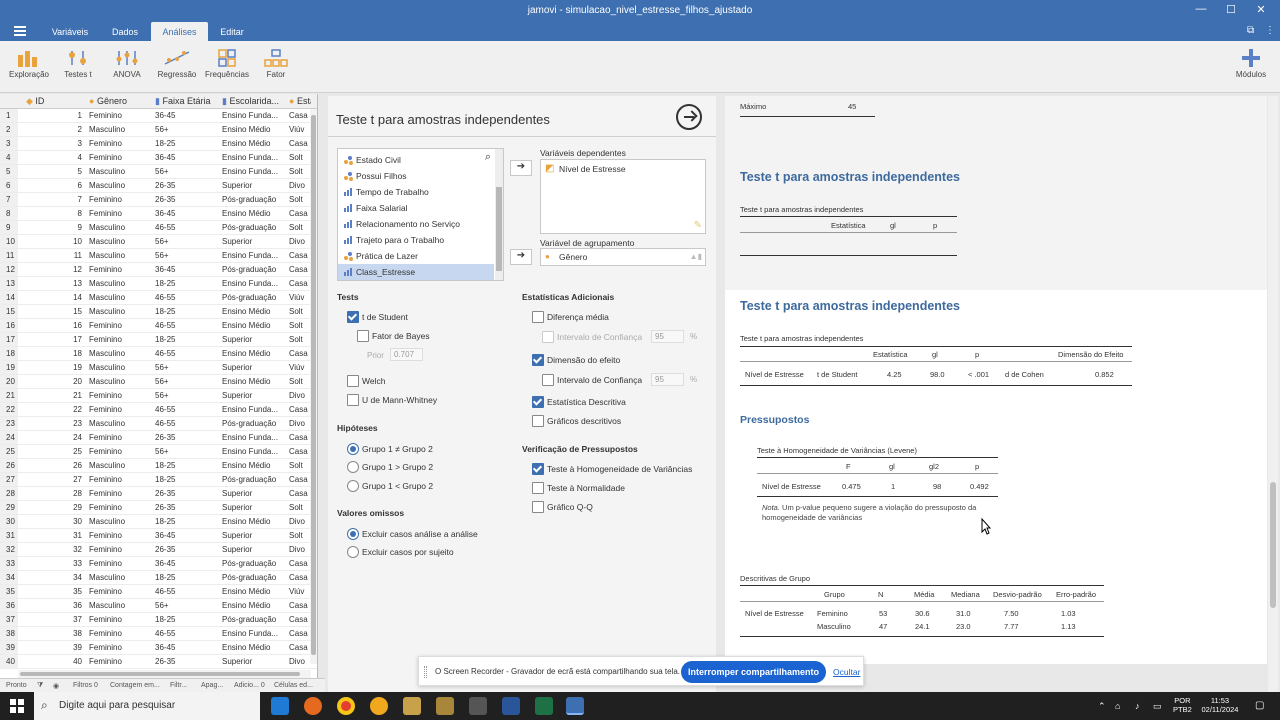 The width and height of the screenshot is (1280, 720). Describe the element at coordinates (377, 317) in the screenshot. I see `student-checkbox: t de Student` at that location.